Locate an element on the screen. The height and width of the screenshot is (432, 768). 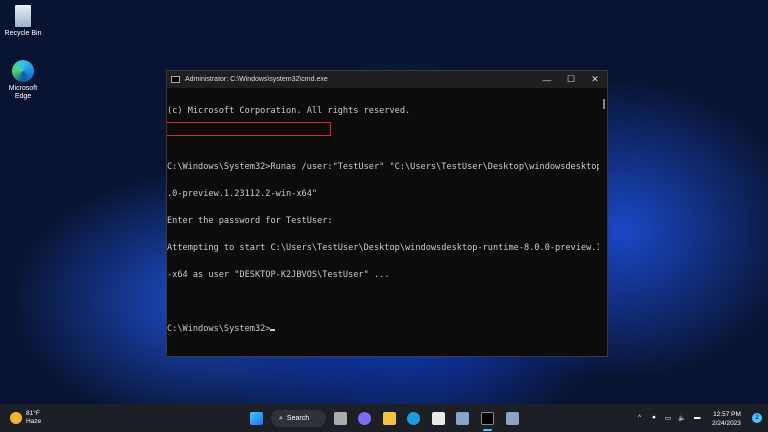
maximize-button: ☐ is located at coordinates (571, 79).